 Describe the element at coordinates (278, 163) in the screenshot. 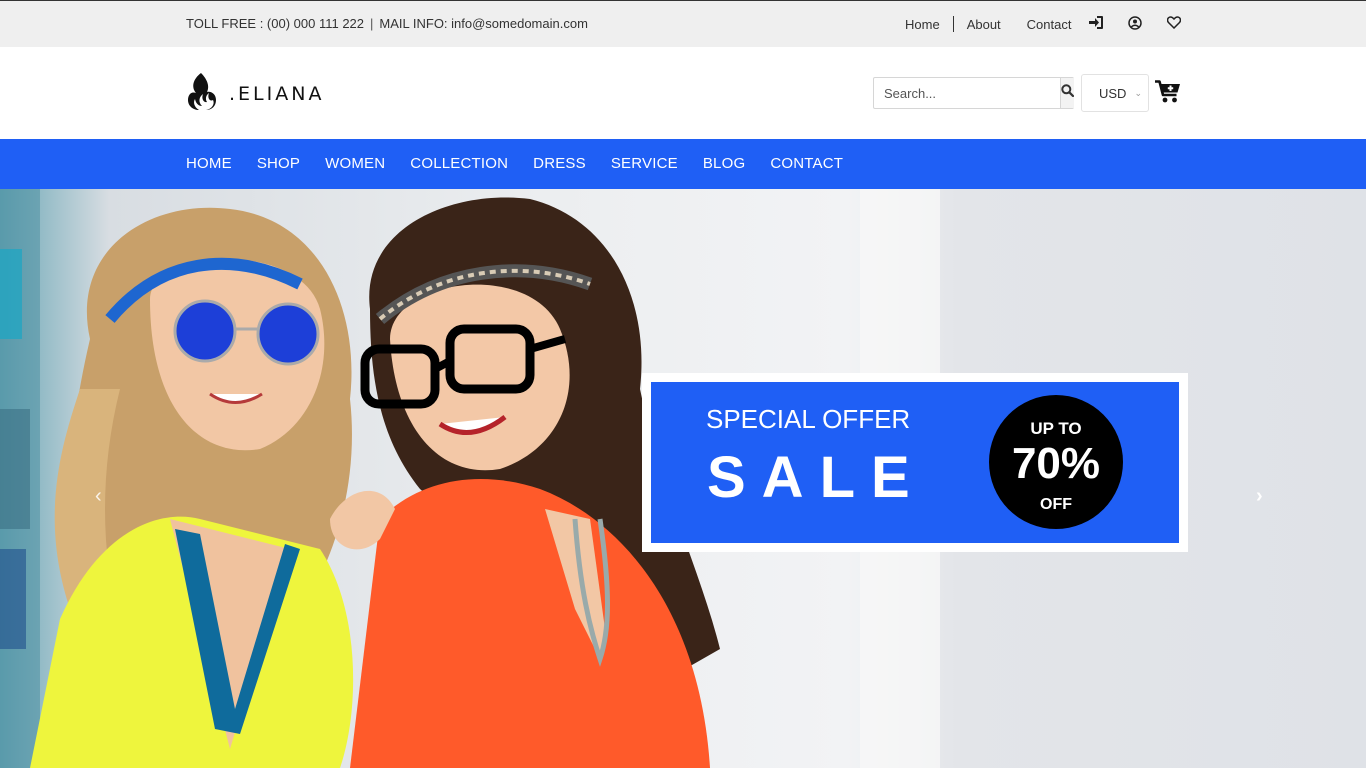

I see `nav-item-shop: SHOP` at that location.